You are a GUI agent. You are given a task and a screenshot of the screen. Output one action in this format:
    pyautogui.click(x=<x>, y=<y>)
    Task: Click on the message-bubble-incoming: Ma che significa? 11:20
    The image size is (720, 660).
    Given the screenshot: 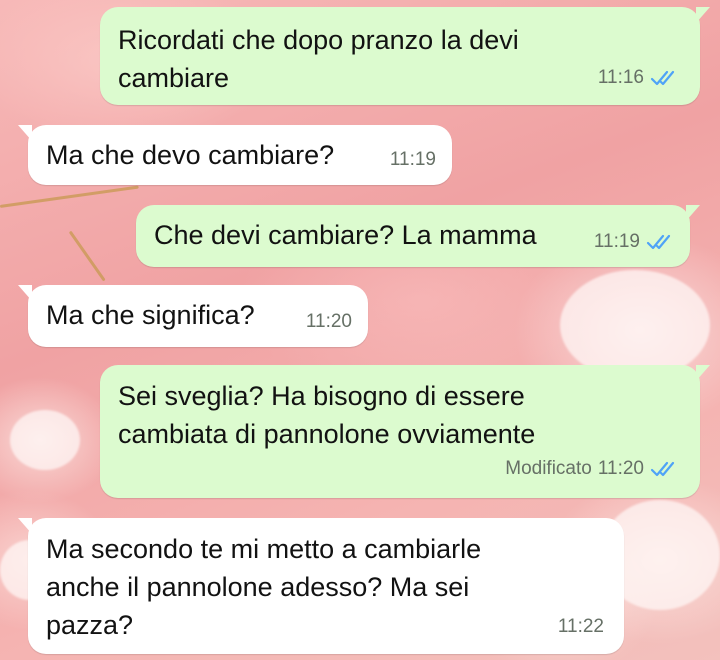 What is the action you would take?
    pyautogui.click(x=193, y=316)
    